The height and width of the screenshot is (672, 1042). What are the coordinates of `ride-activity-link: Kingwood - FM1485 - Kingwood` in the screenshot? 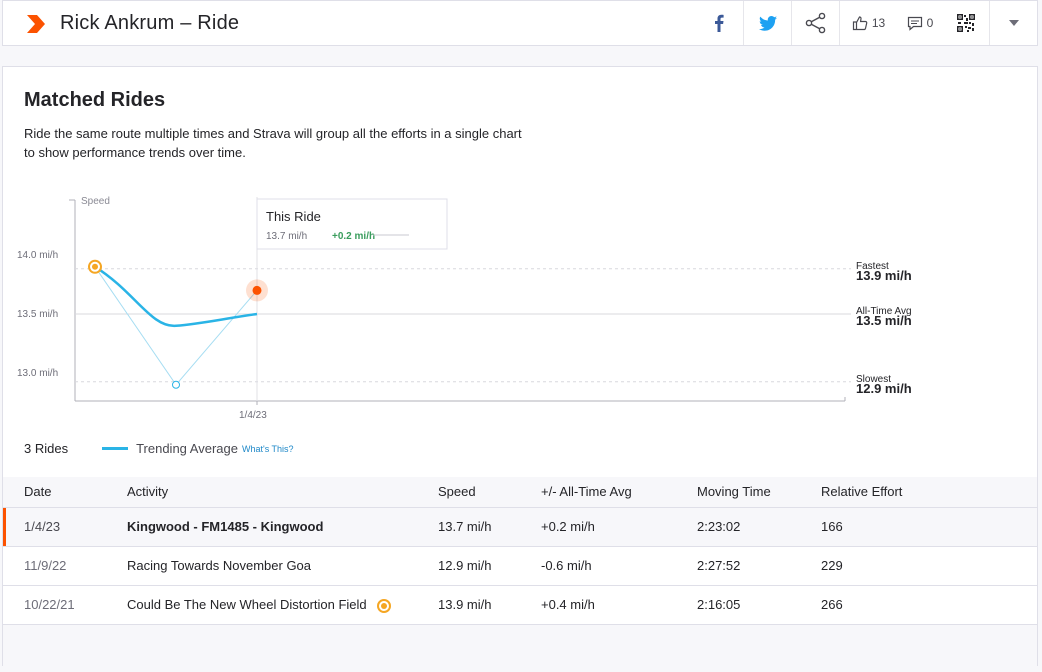 It's located at (261, 526).